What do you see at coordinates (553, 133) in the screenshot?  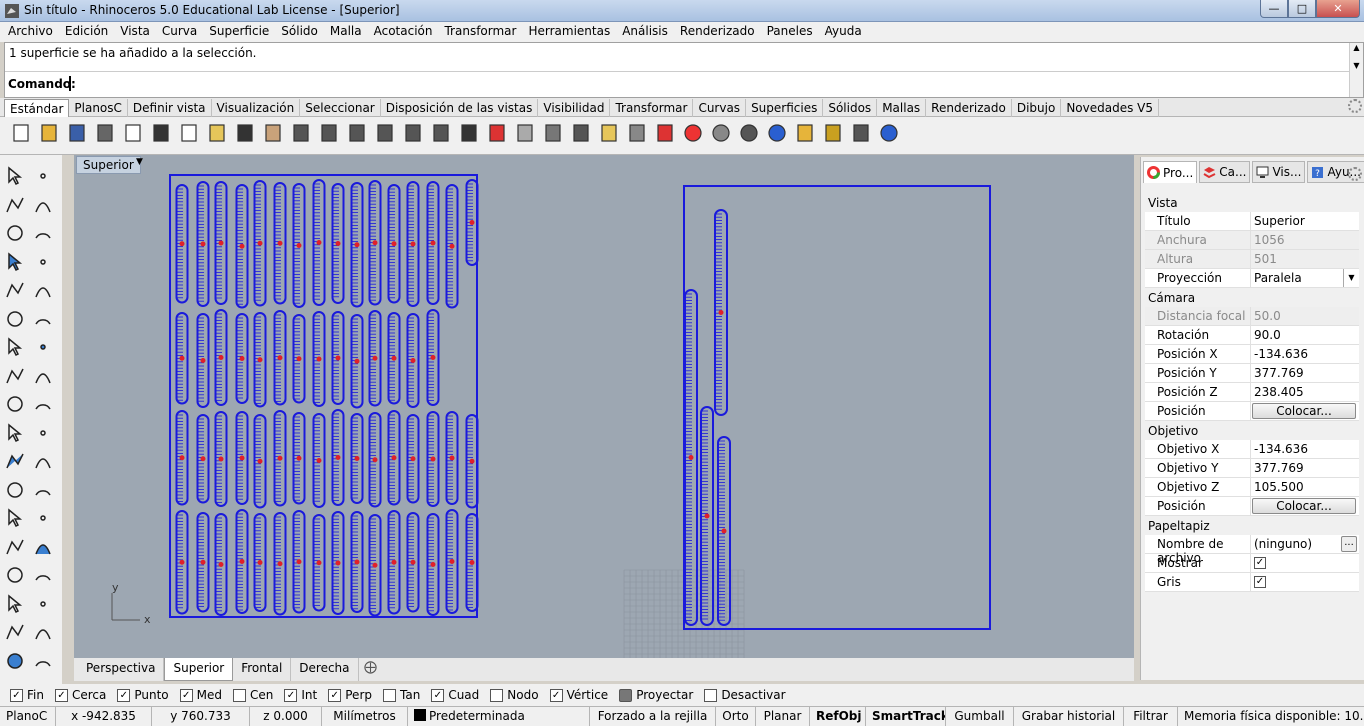 I see `grid-snap-icon` at bounding box center [553, 133].